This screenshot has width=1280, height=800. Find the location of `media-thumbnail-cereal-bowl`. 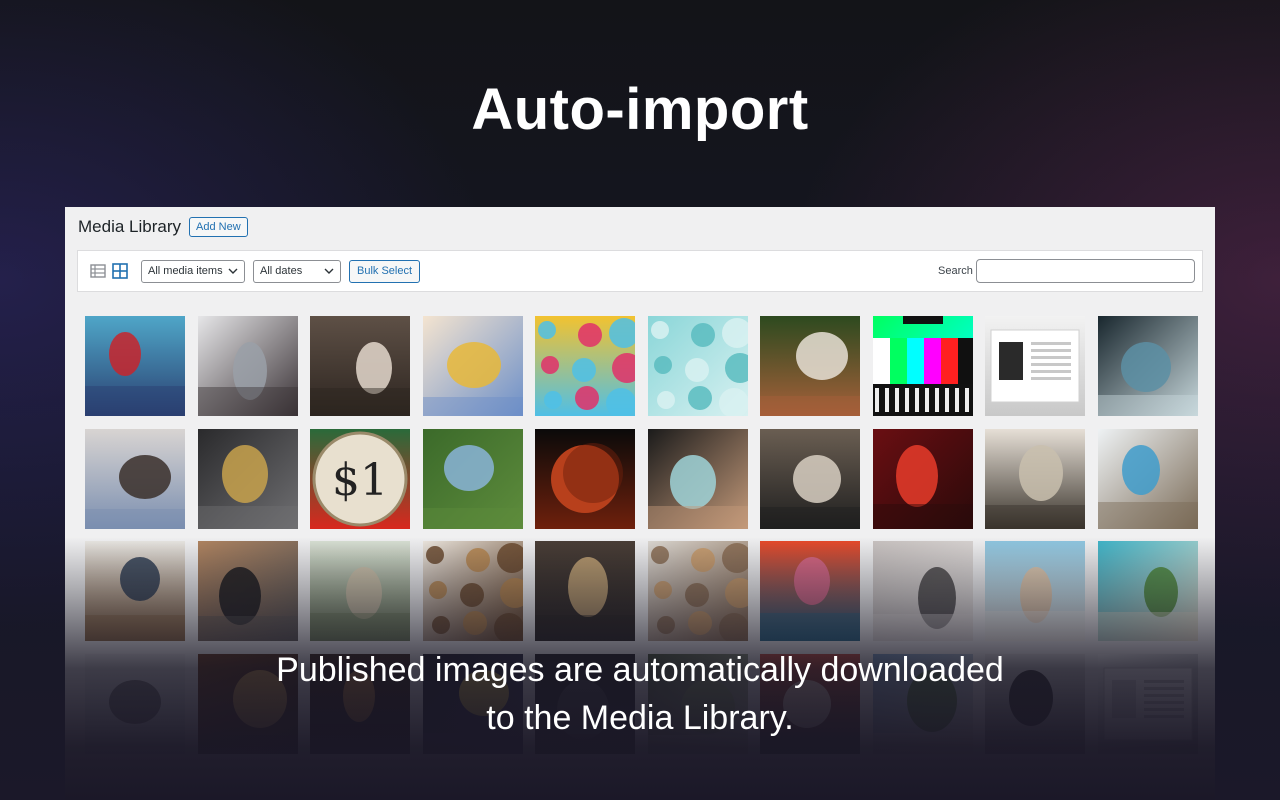

media-thumbnail-cereal-bowl is located at coordinates (698, 591).